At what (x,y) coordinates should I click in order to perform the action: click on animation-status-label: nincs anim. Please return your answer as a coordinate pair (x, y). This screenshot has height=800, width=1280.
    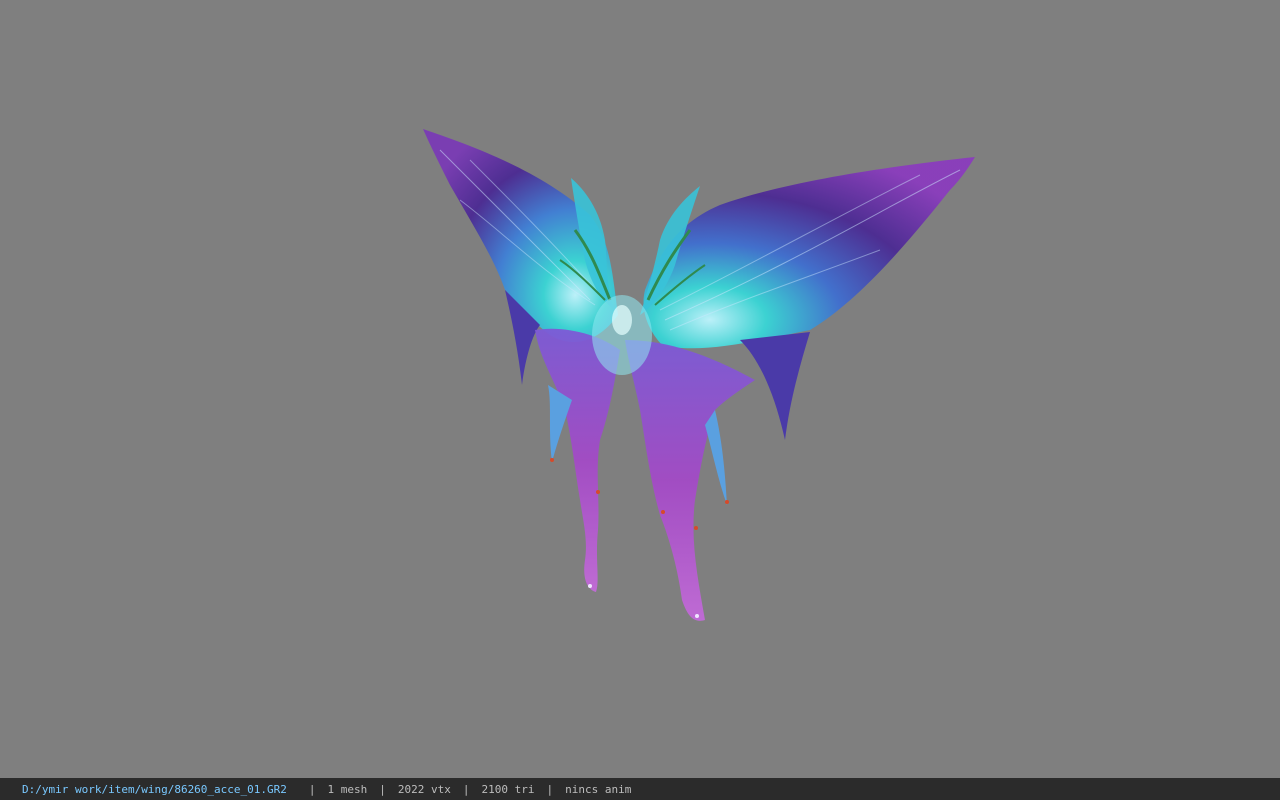
    Looking at the image, I should click on (598, 789).